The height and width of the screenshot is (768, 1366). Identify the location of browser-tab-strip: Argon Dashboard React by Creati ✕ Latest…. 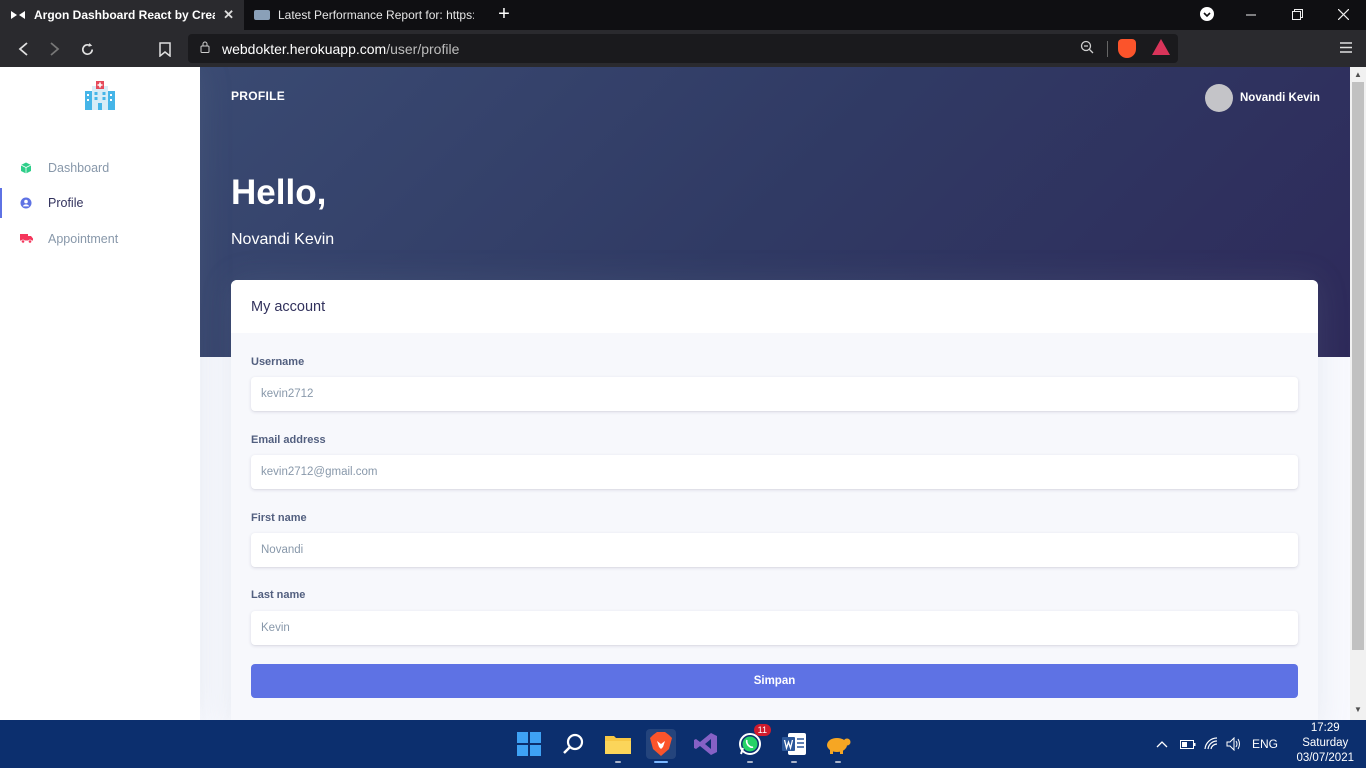
(683, 15).